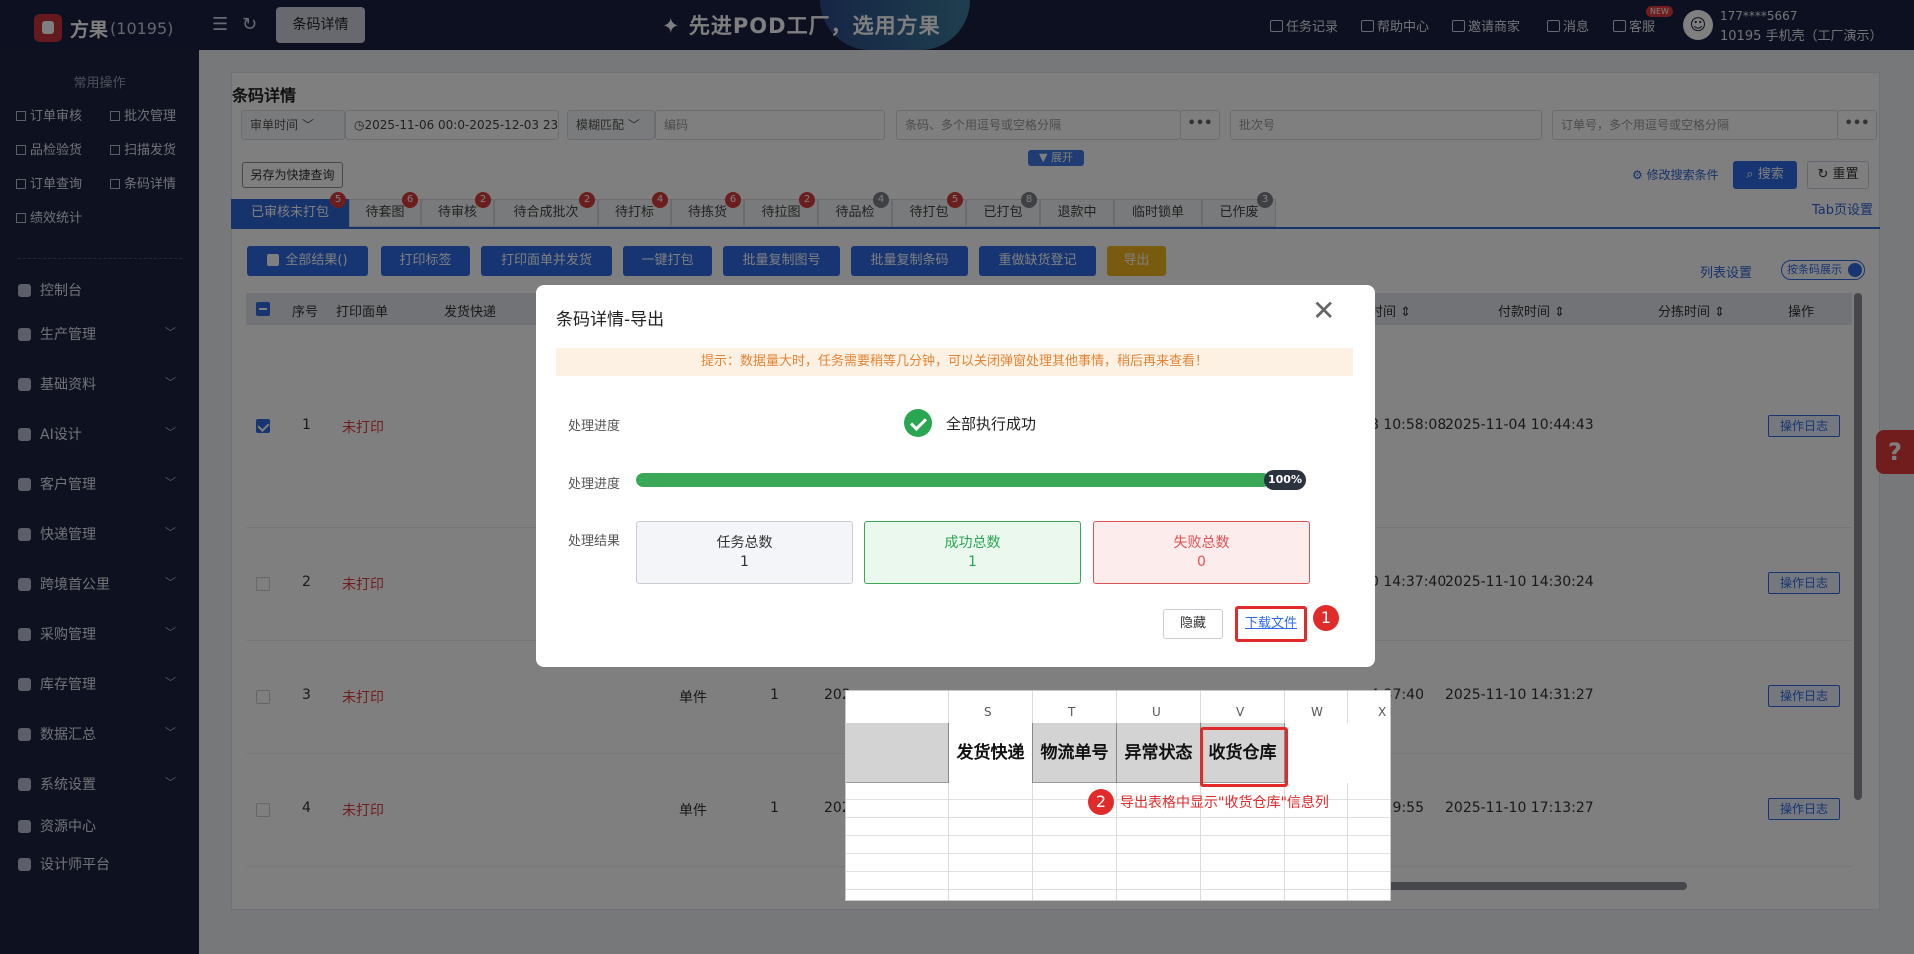  What do you see at coordinates (1074, 753) in the screenshot?
I see `excel-col-tracking: 物流单号` at bounding box center [1074, 753].